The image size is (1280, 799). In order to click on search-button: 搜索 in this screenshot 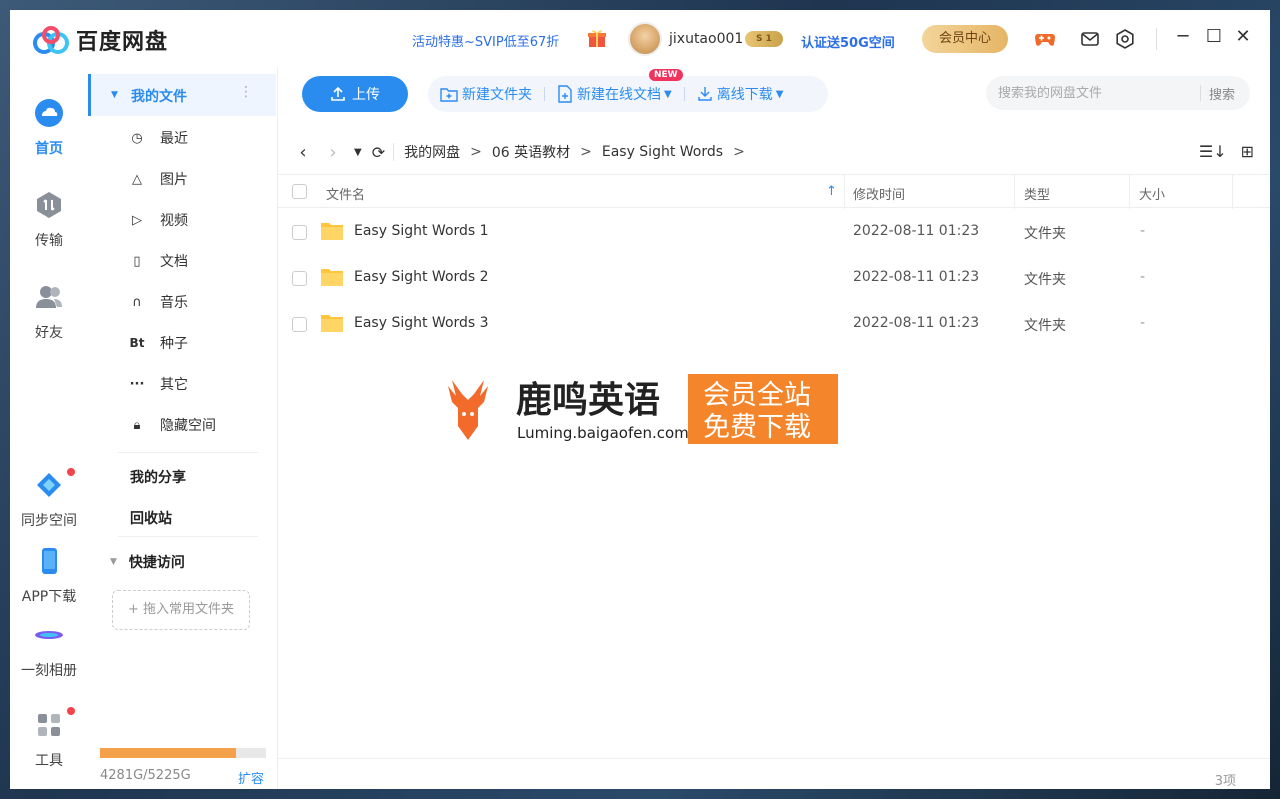, I will do `click(1218, 93)`.